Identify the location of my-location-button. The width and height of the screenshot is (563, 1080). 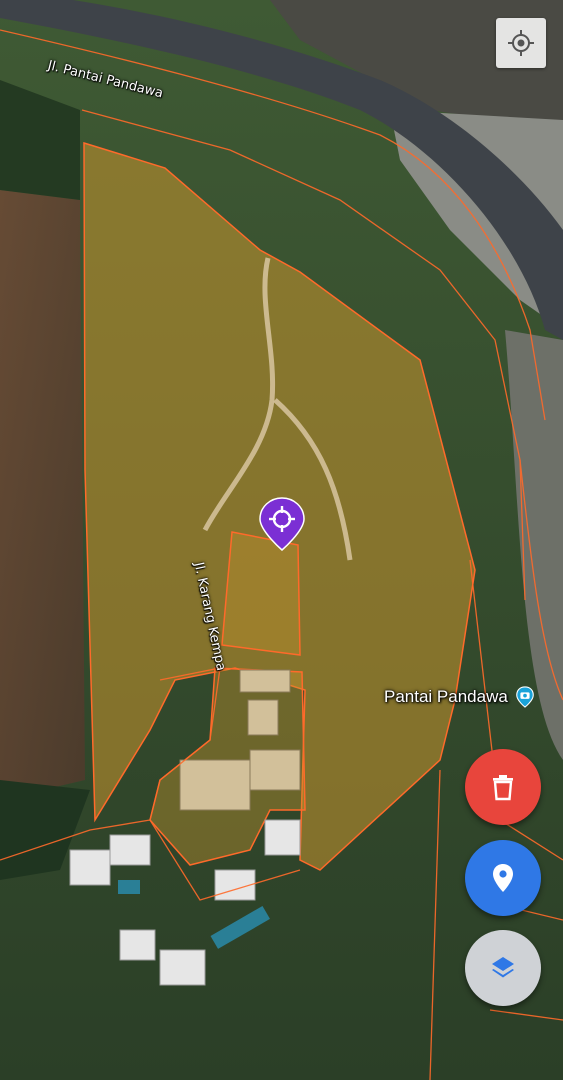
(521, 43).